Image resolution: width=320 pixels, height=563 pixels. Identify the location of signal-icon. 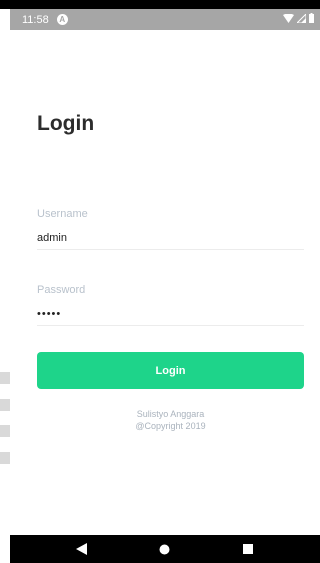
(301, 19).